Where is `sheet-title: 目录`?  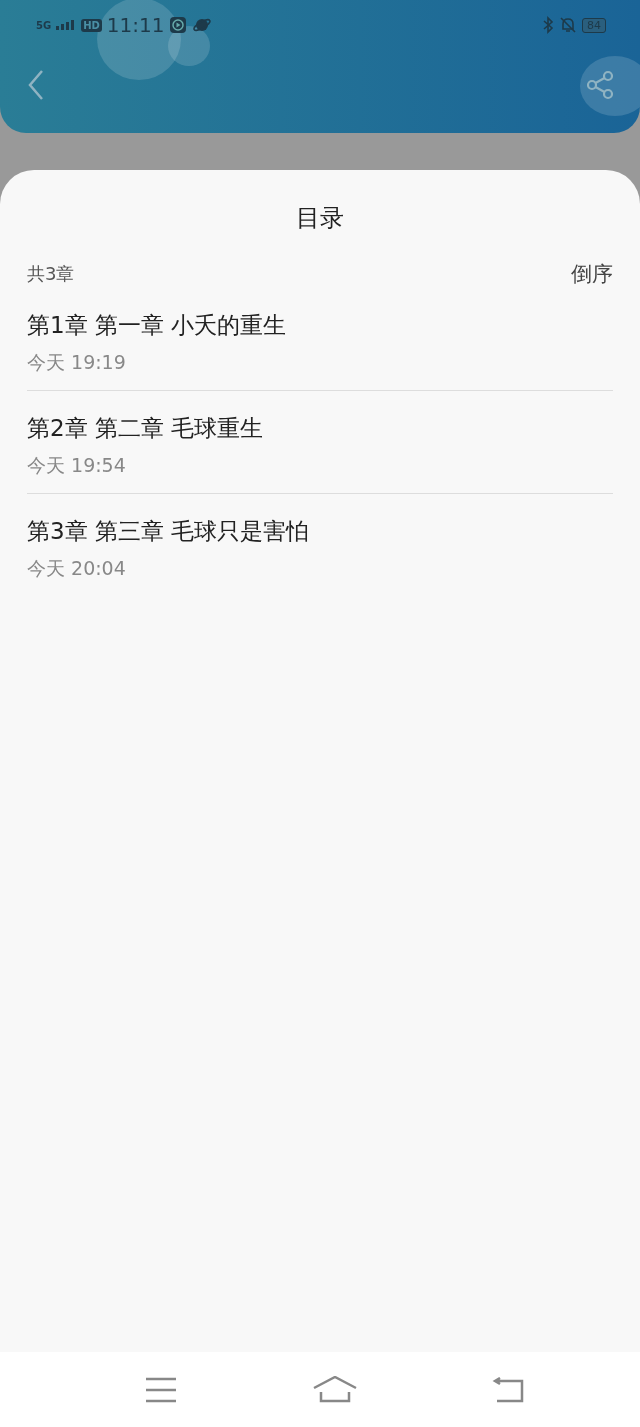
sheet-title: 目录 is located at coordinates (320, 218).